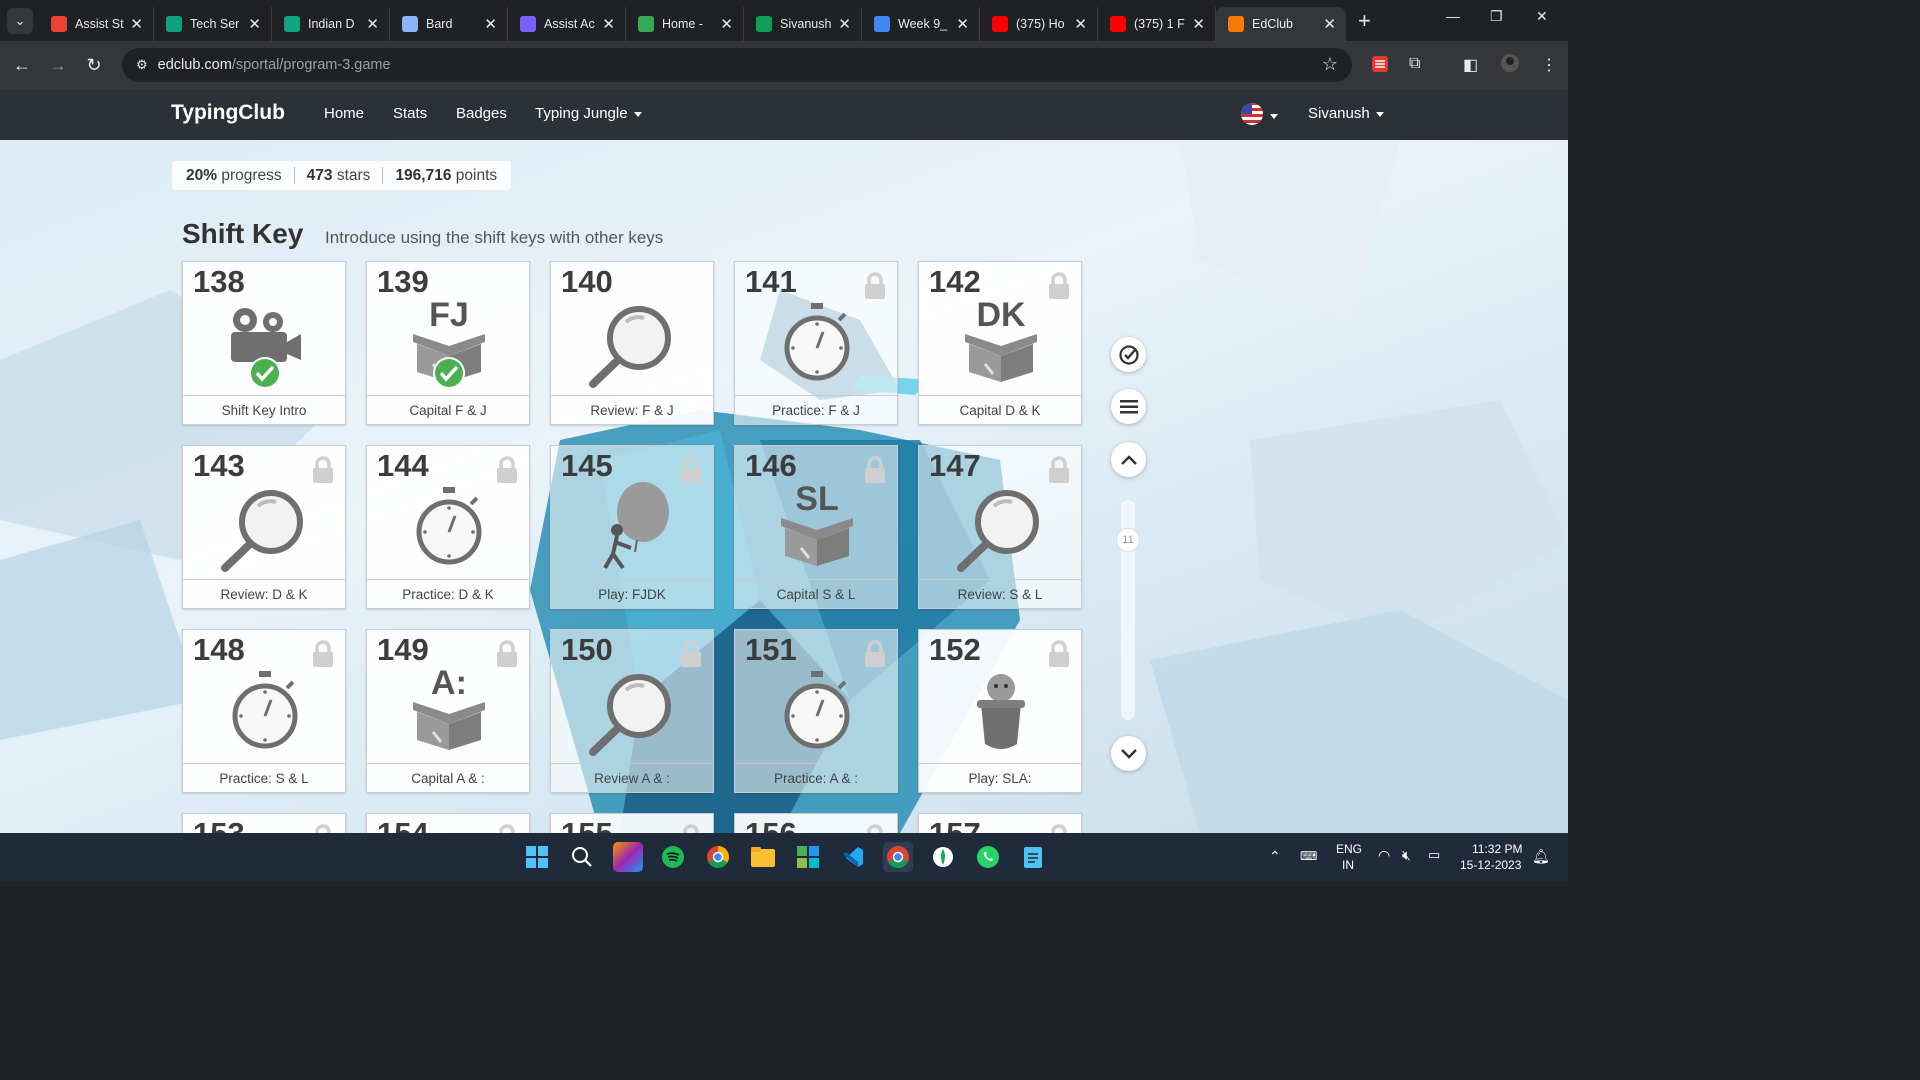 Image resolution: width=1920 pixels, height=1080 pixels. Describe the element at coordinates (274, 65) in the screenshot. I see `url-text: edclub.com/sportal/program-3.game` at that location.